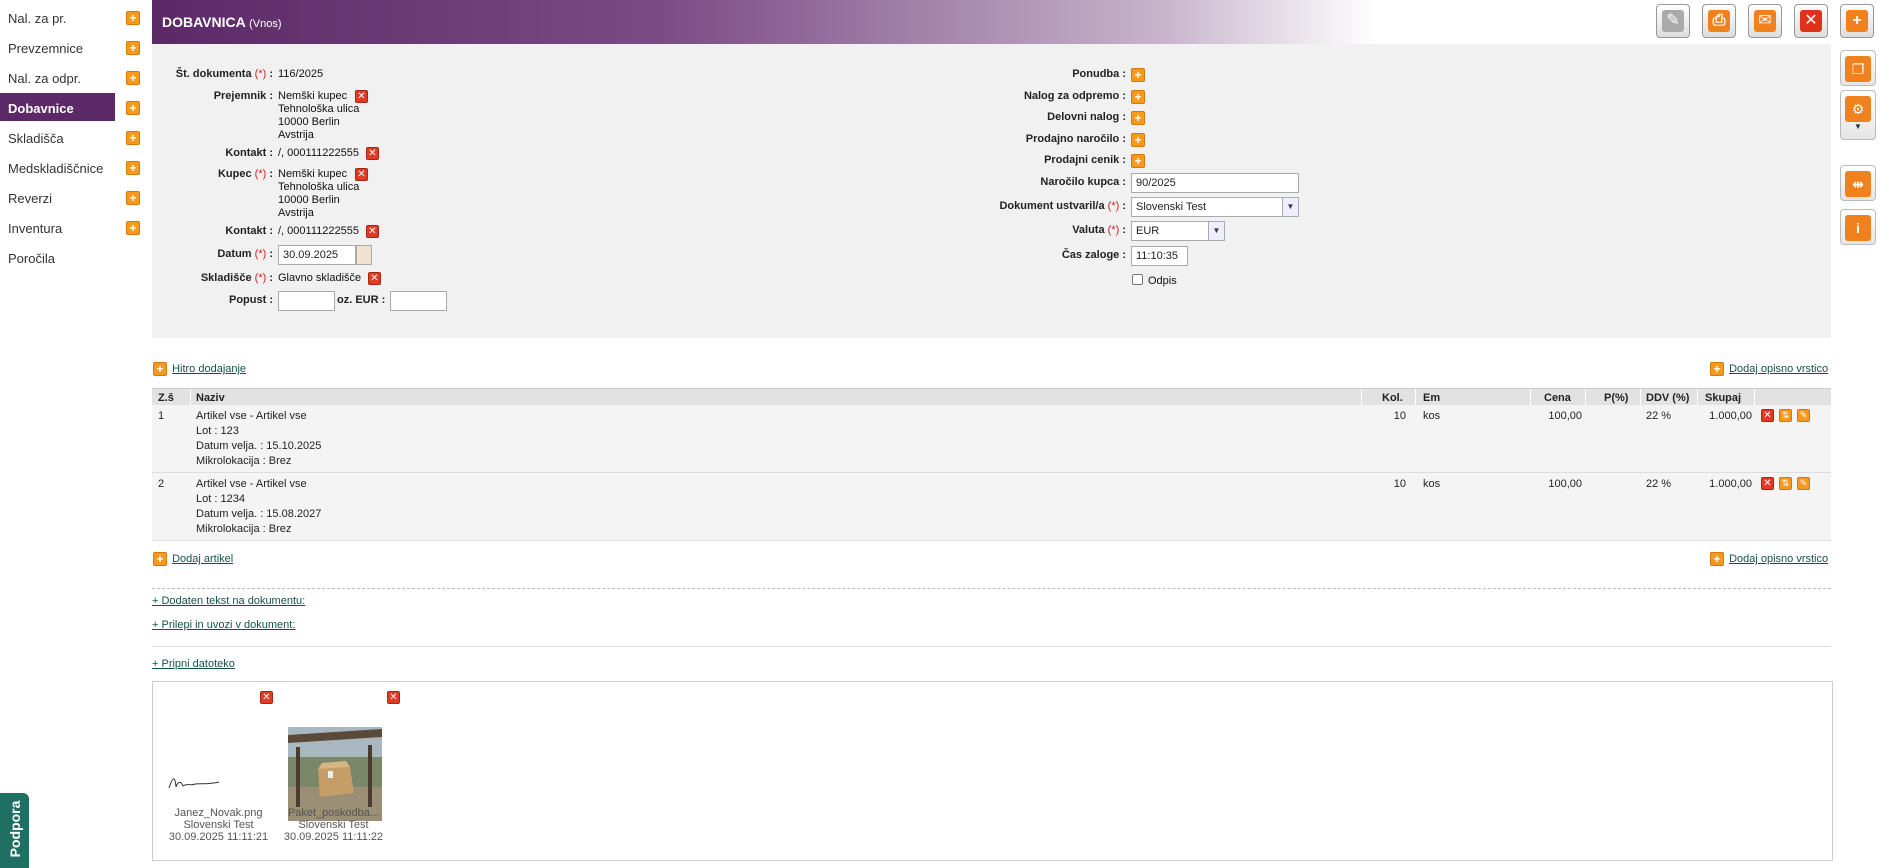  Describe the element at coordinates (1215, 183) in the screenshot. I see `customer-order-input: 90/2025` at that location.